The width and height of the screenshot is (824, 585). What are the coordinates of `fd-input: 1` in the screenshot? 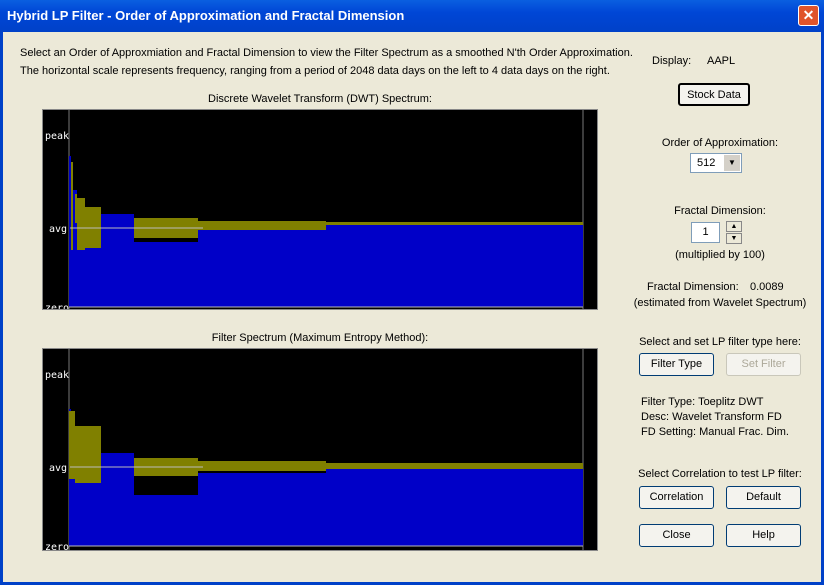 It's located at (705, 232).